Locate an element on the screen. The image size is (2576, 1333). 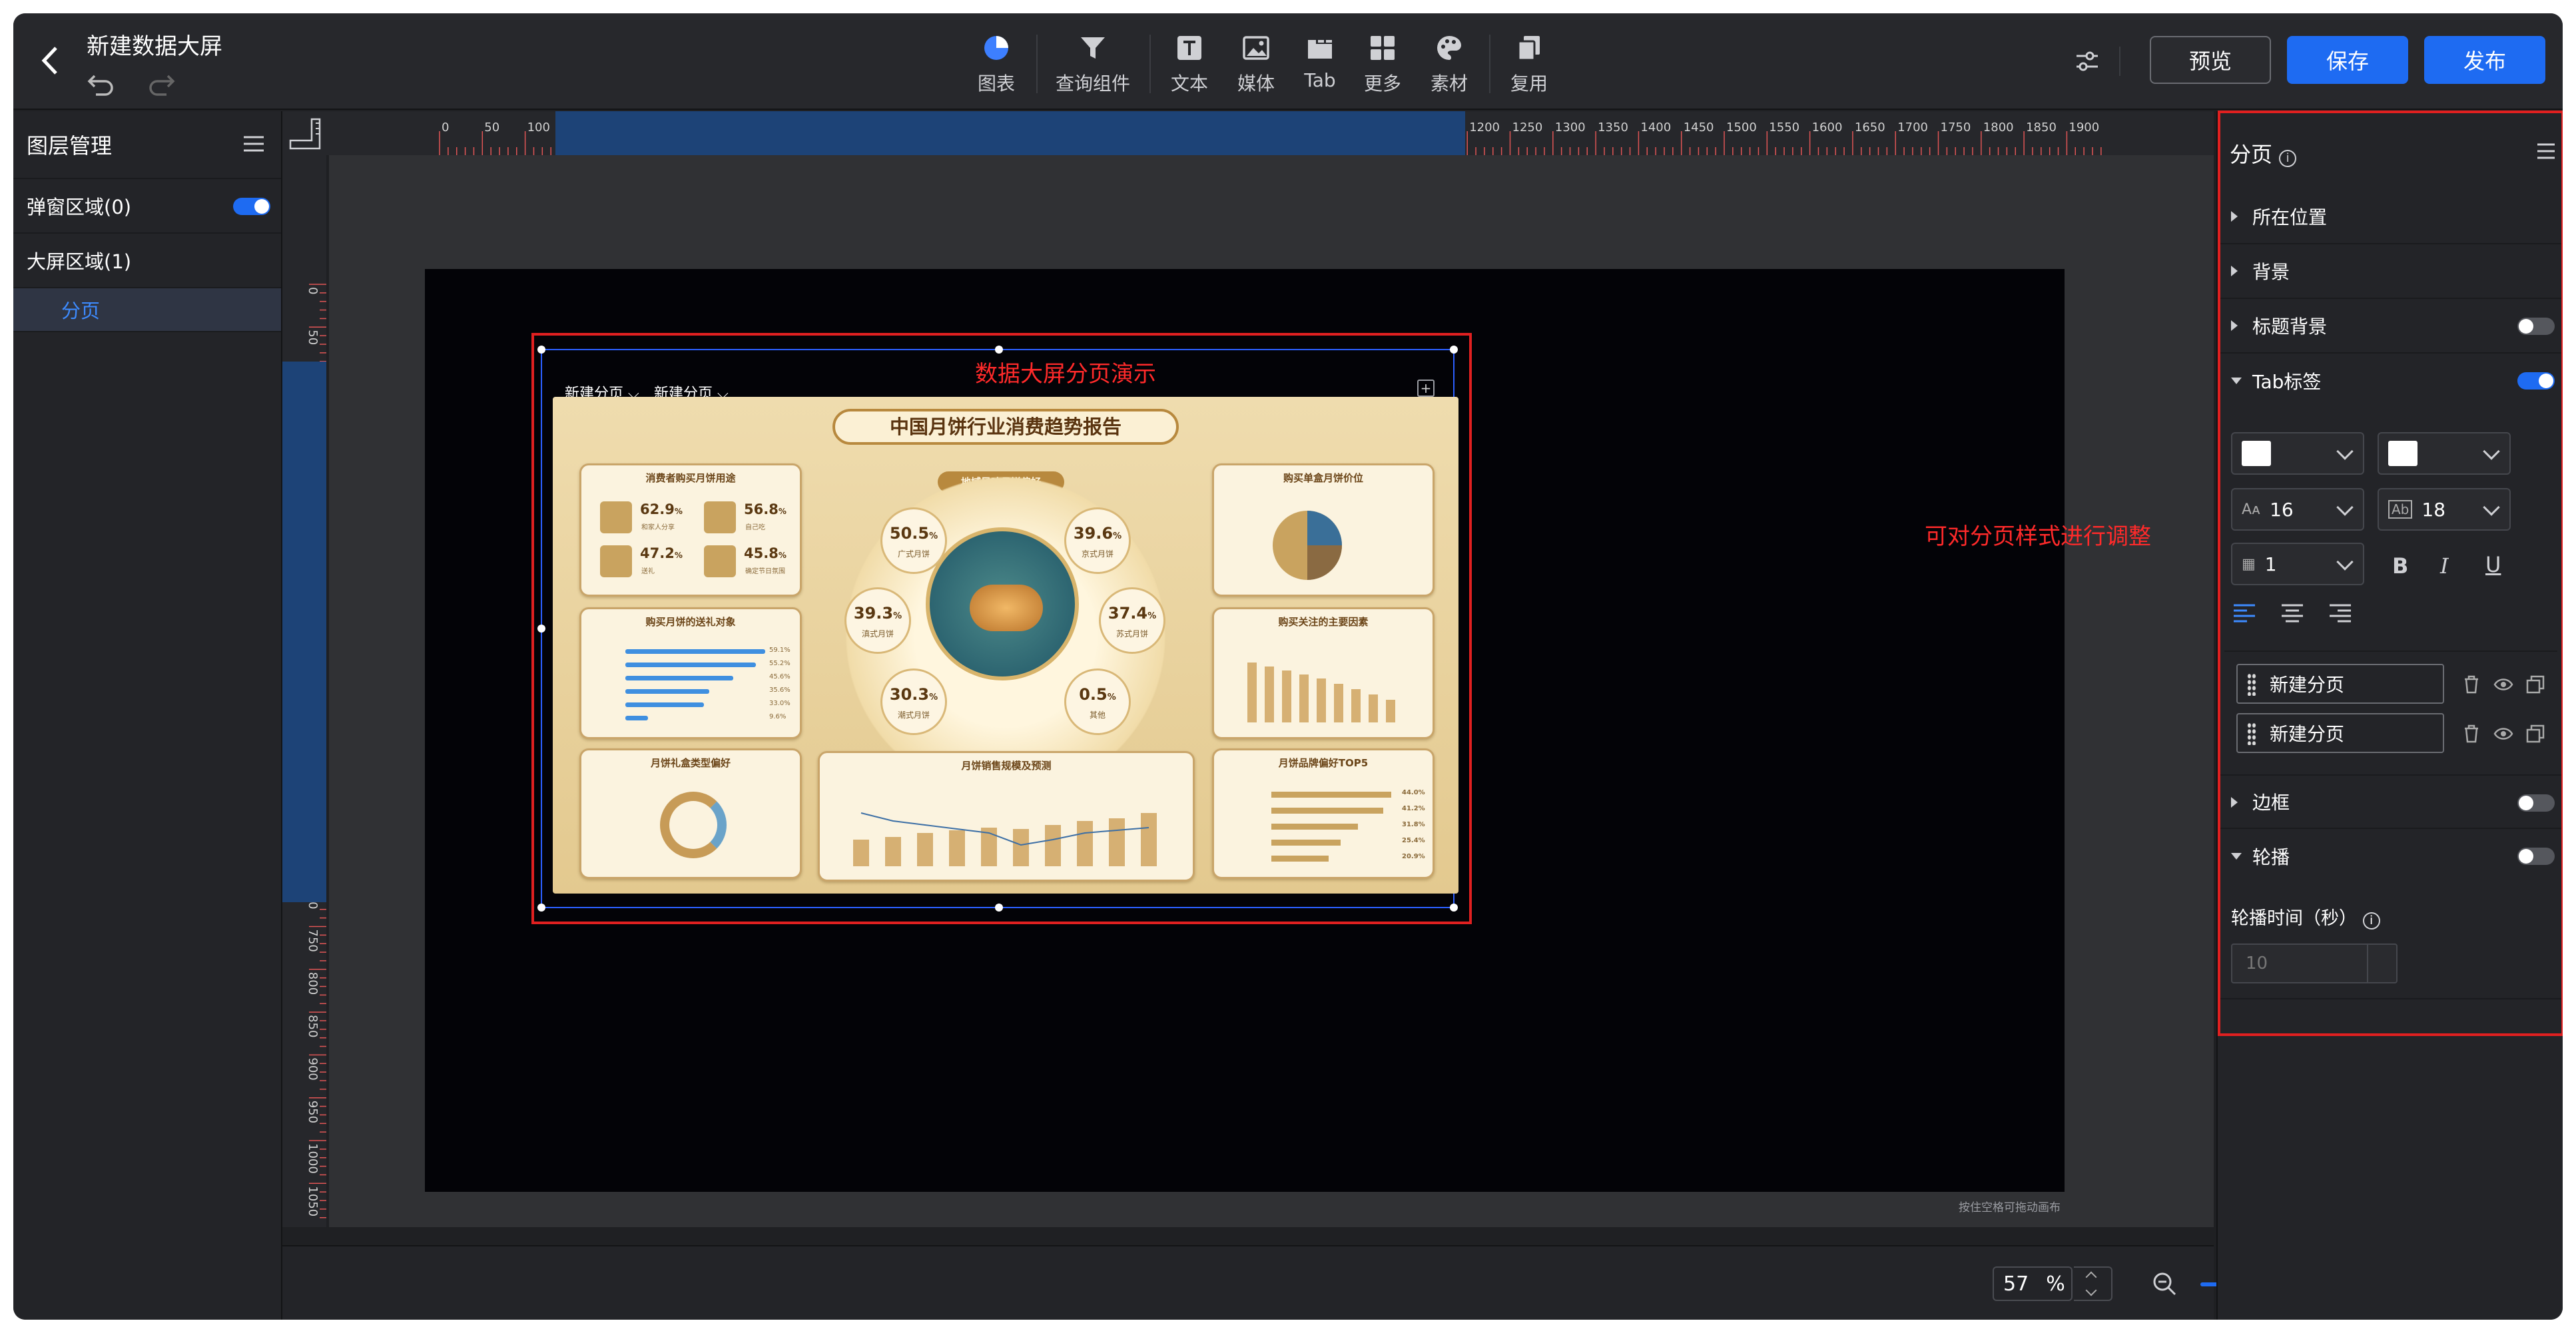
popup-area-row: 弹窗区域(0) is located at coordinates (147, 207).